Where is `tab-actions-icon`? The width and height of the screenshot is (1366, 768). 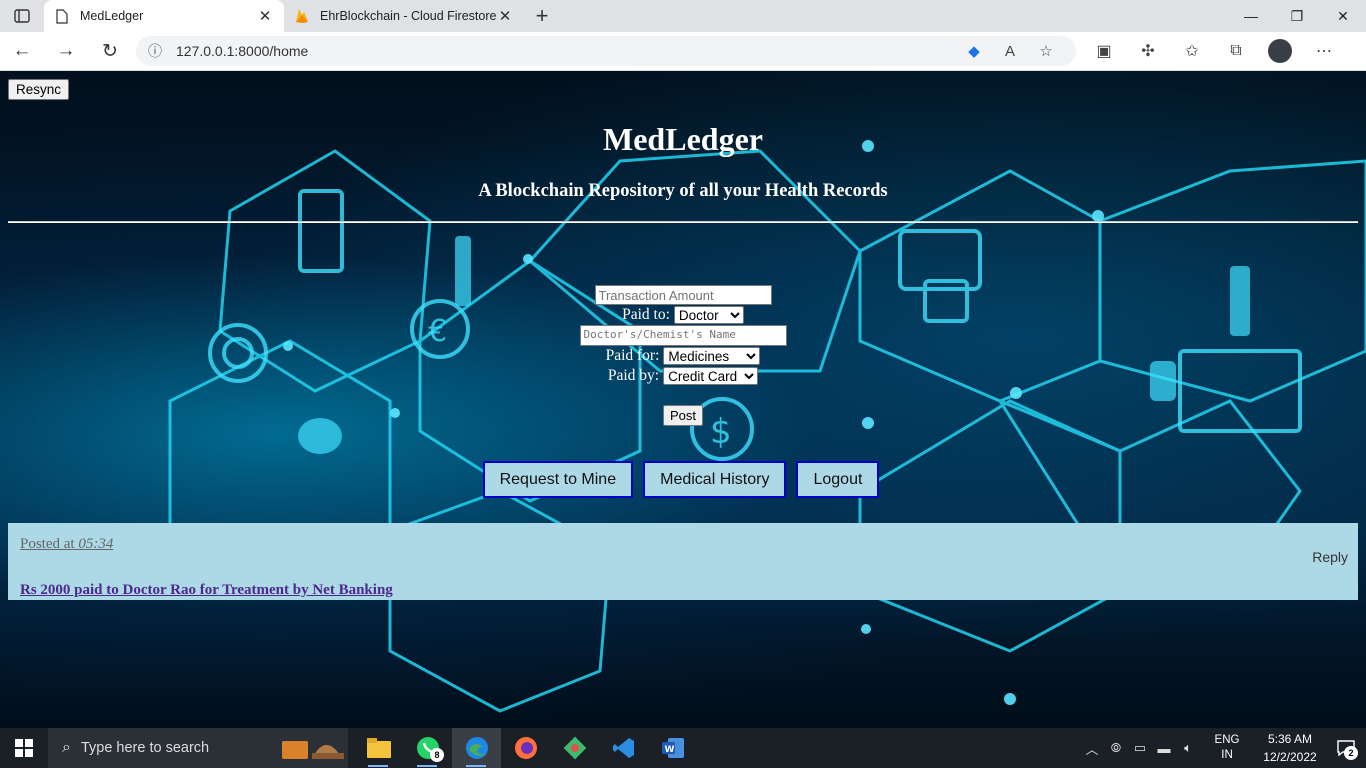
tab-actions-icon is located at coordinates (22, 16).